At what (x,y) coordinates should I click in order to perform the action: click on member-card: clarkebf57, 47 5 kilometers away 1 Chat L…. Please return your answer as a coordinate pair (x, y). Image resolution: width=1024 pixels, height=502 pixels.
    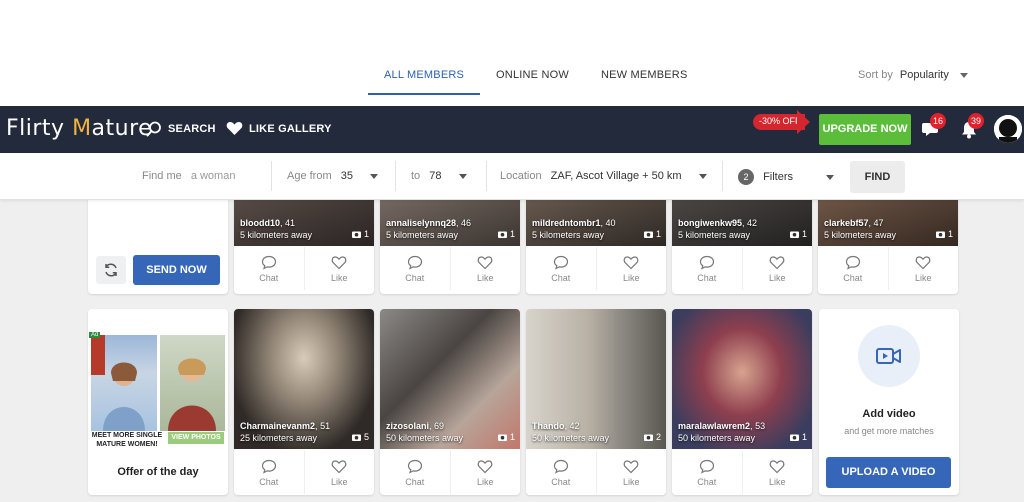
    Looking at the image, I should click on (888, 242).